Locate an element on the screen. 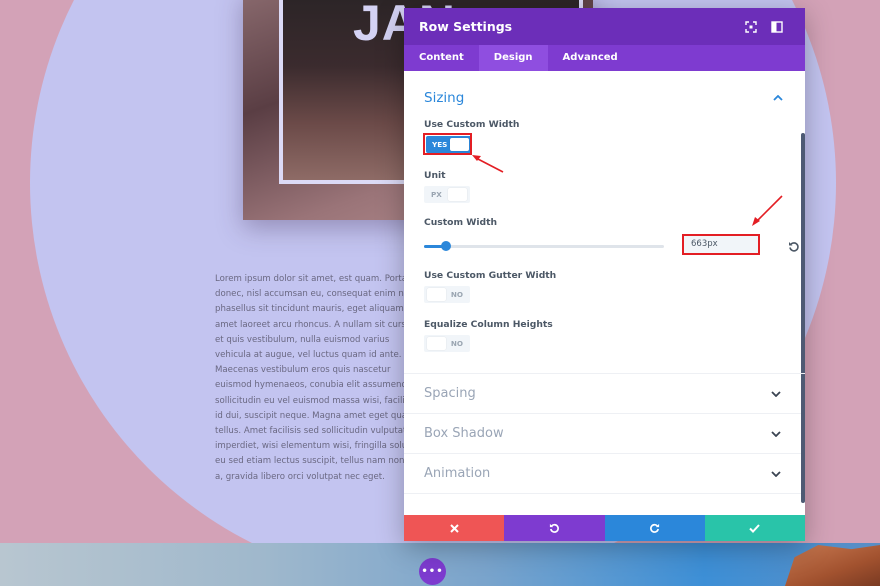  expand-icon is located at coordinates (751, 27).